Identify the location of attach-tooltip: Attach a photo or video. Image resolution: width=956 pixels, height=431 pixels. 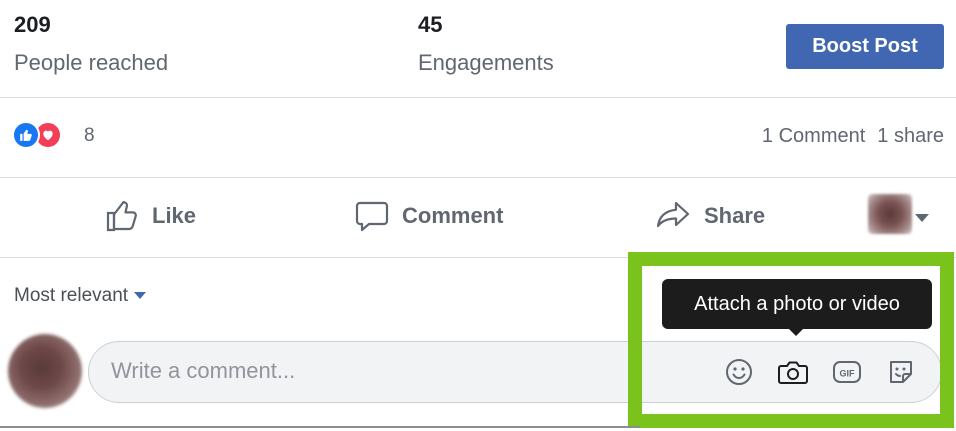
(797, 304).